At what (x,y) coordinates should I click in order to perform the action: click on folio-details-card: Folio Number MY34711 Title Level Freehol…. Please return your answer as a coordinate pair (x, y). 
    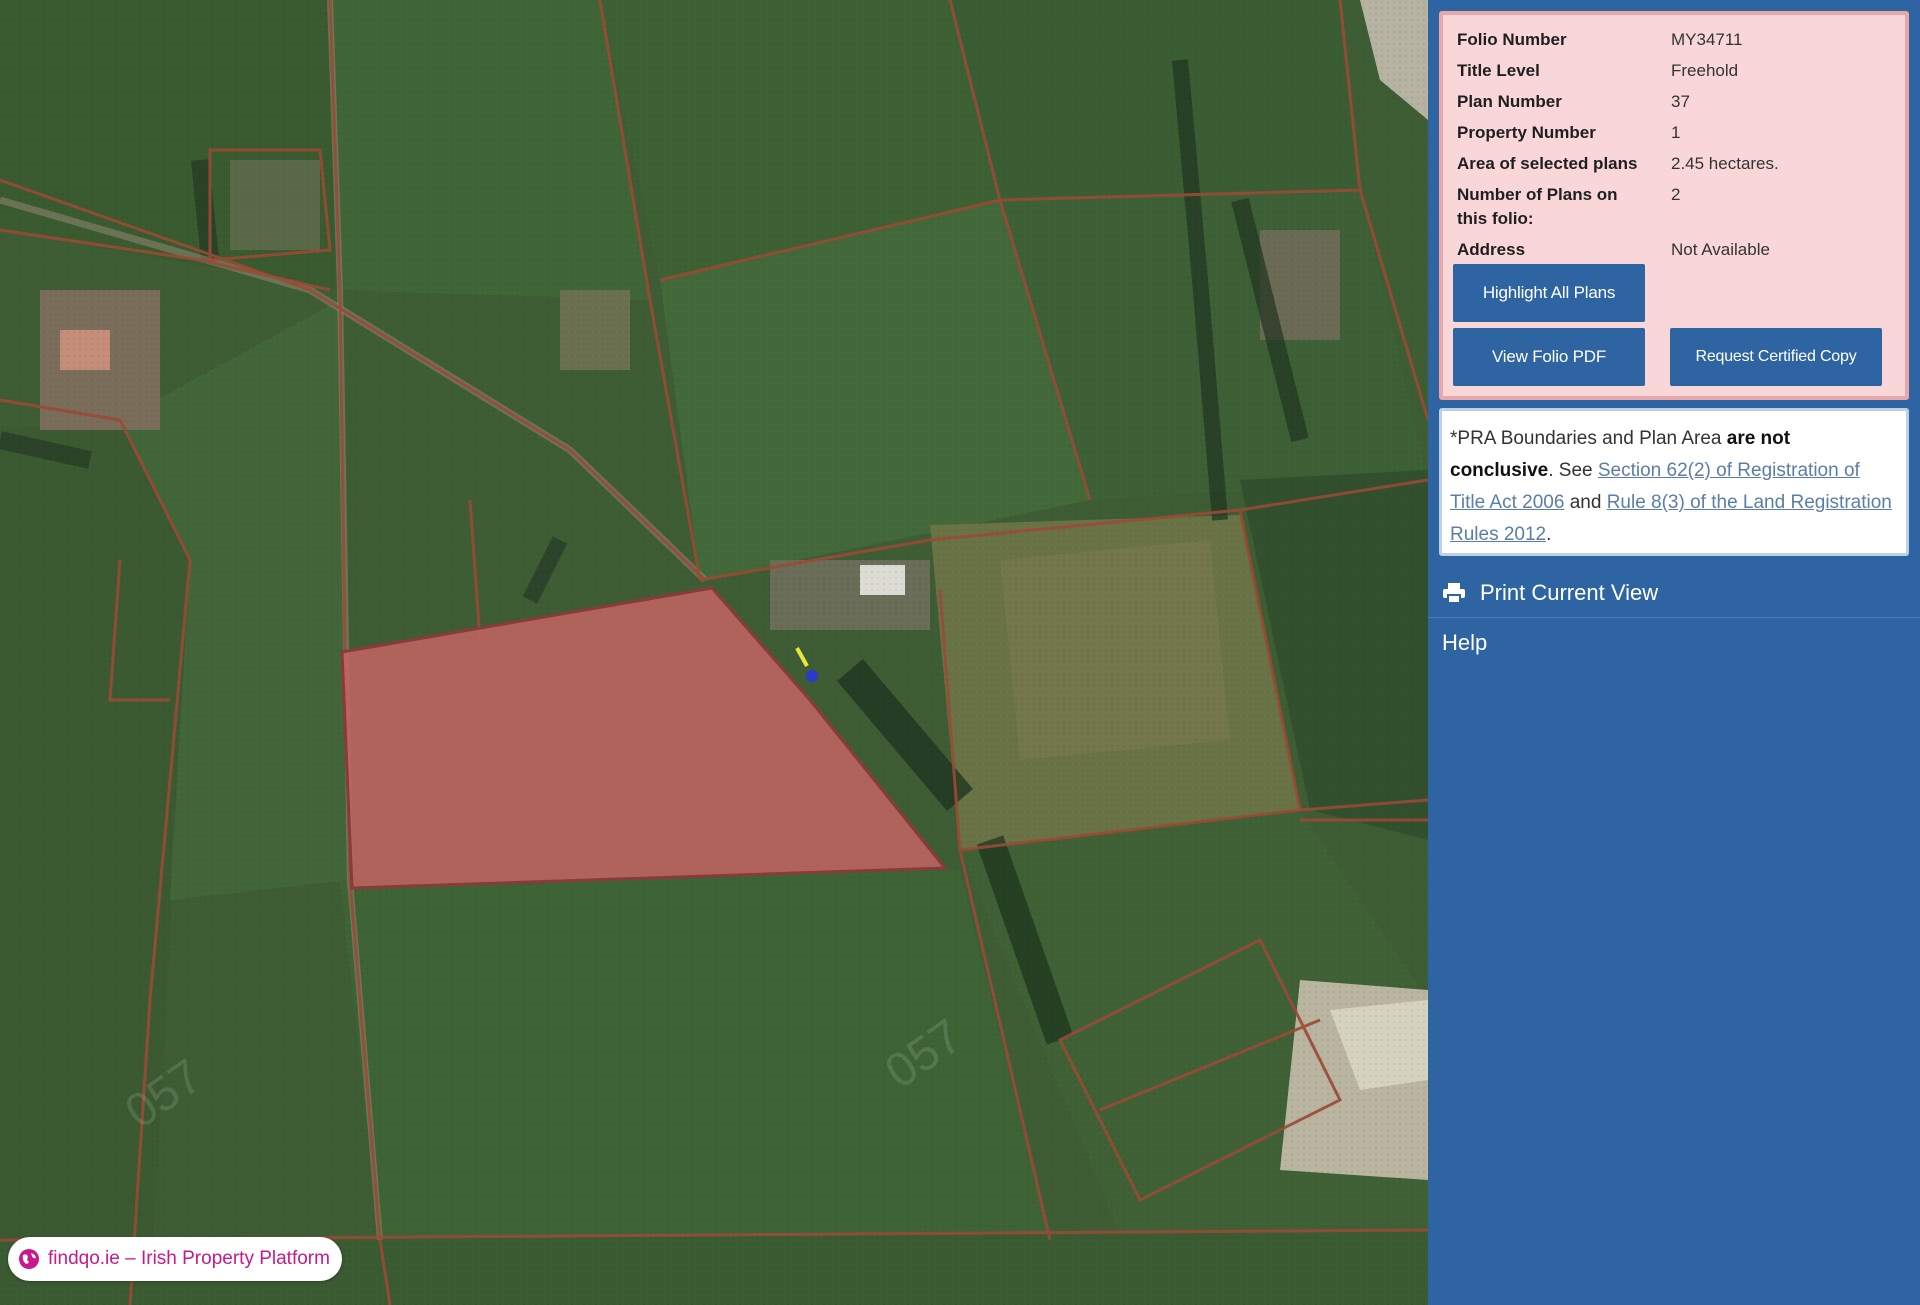
    Looking at the image, I should click on (1674, 205).